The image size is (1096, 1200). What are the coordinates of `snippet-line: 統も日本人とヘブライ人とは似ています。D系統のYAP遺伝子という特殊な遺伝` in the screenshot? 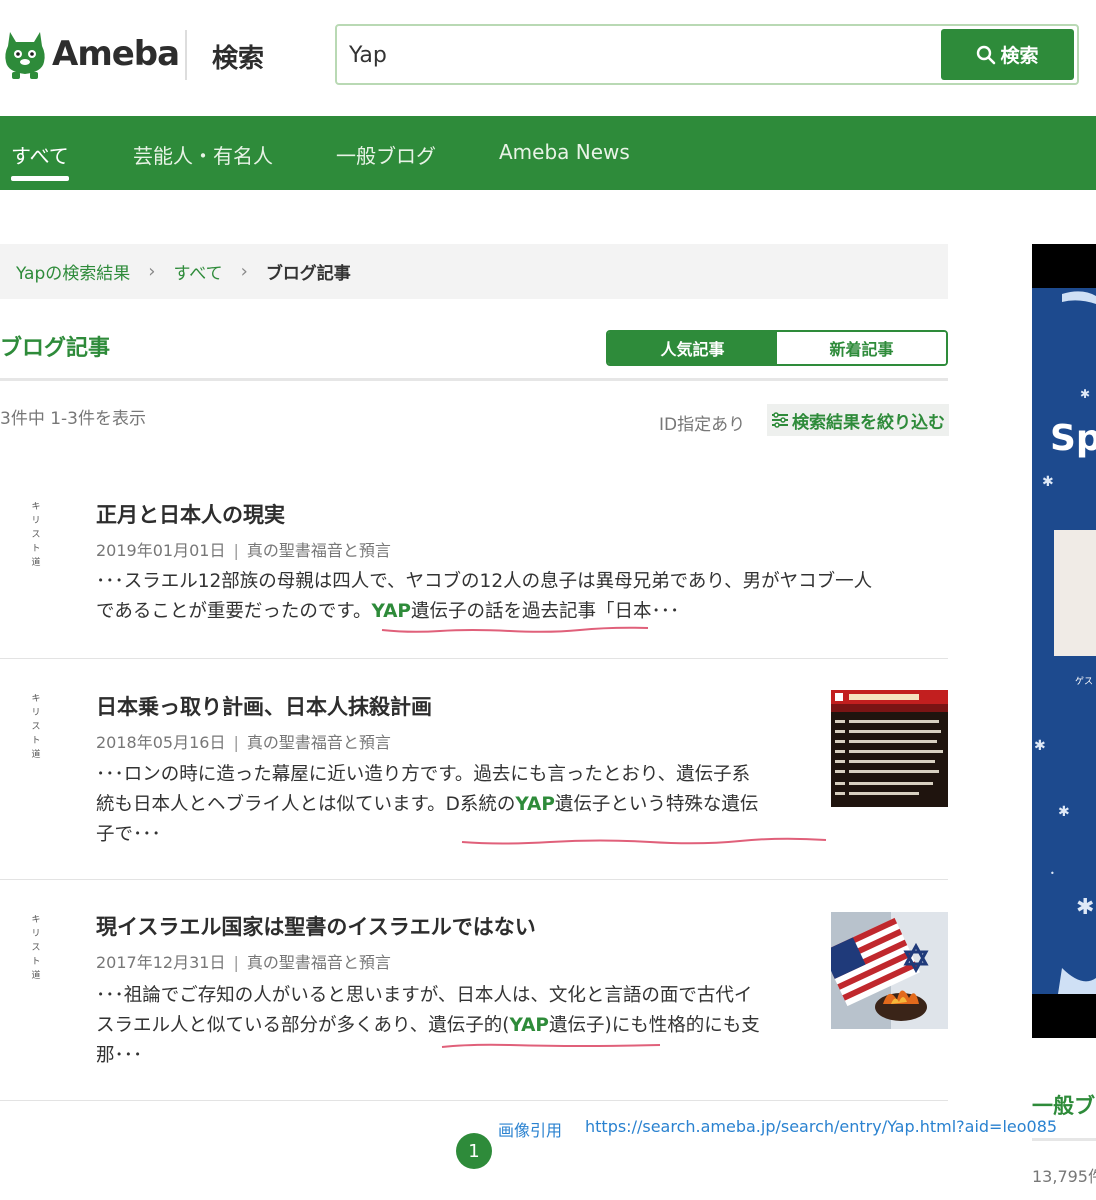 It's located at (427, 805).